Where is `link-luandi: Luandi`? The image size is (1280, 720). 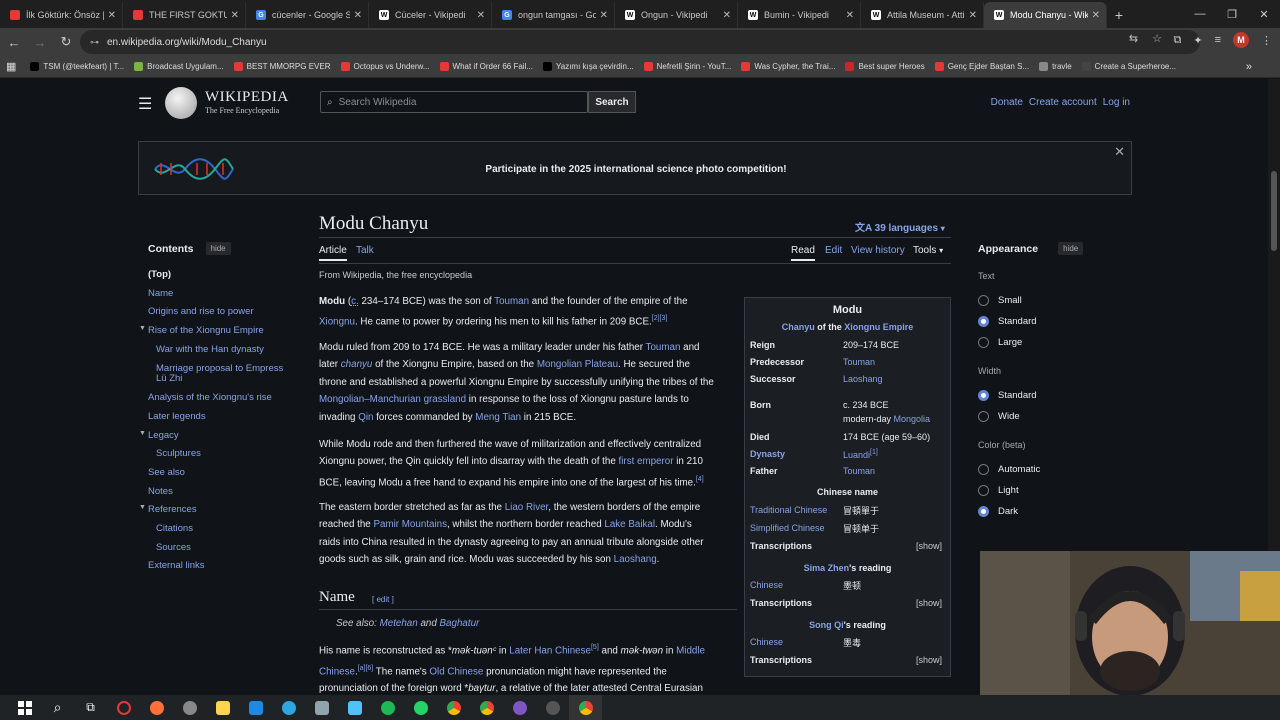 link-luandi: Luandi is located at coordinates (856, 455).